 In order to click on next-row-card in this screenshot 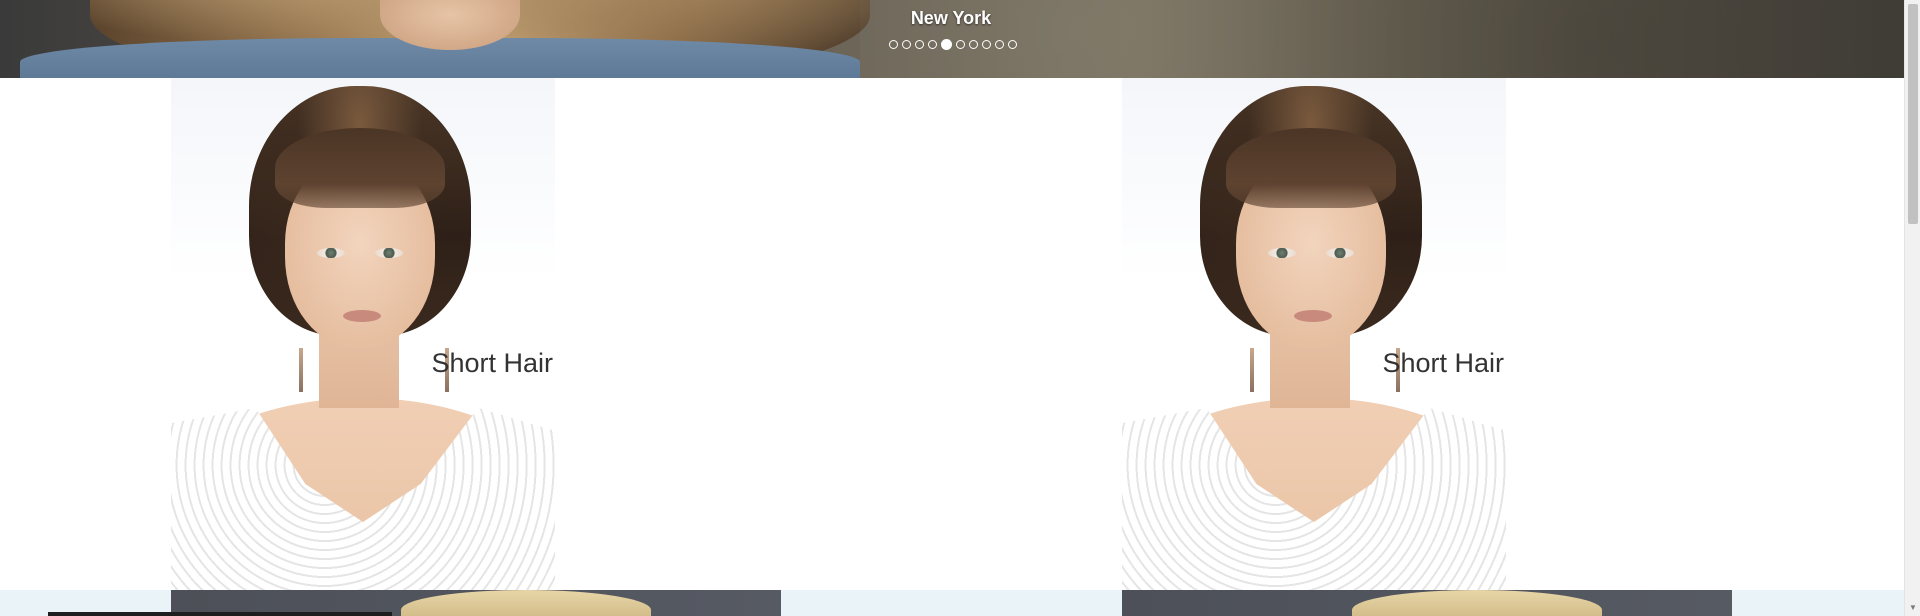, I will do `click(1427, 603)`.